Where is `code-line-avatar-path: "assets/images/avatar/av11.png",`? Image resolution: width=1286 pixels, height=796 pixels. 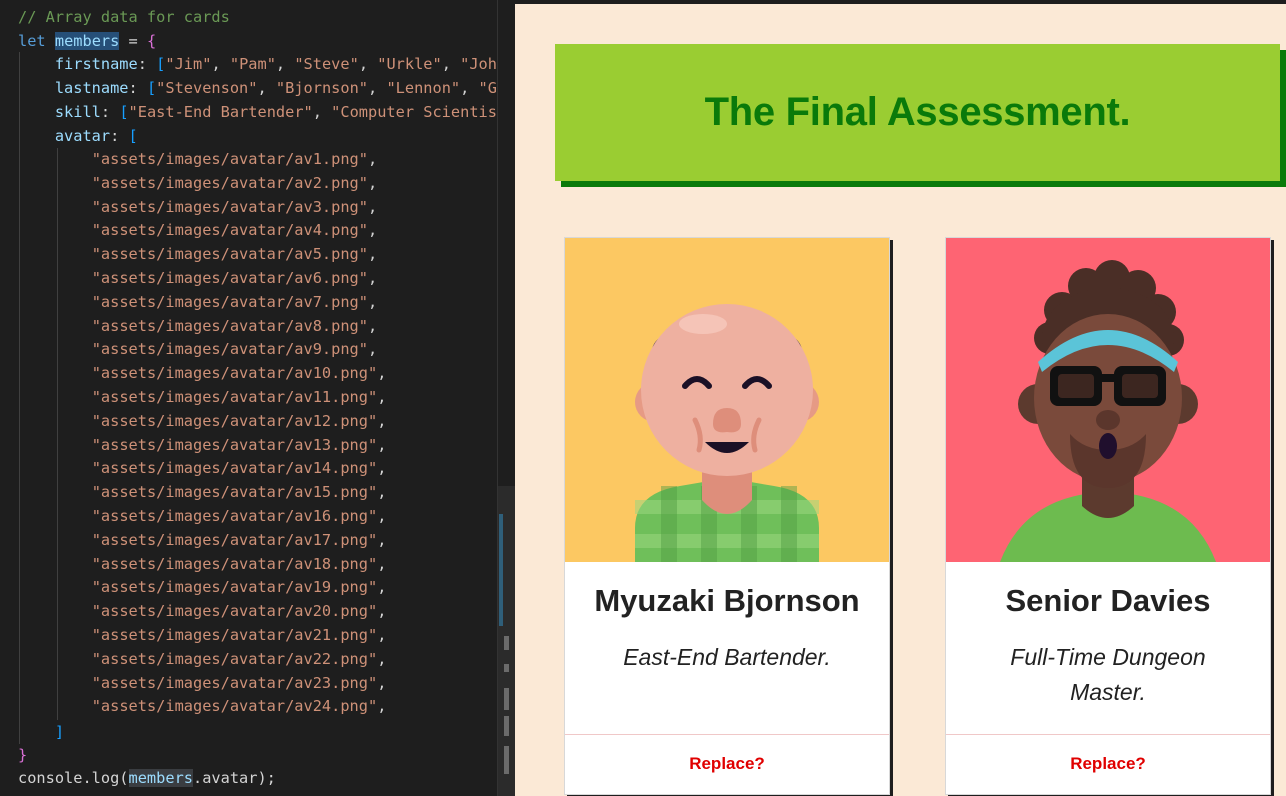
code-line-avatar-path: "assets/images/avatar/av11.png", is located at coordinates (239, 397).